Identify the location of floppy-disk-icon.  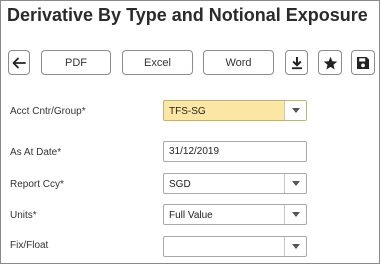
(363, 62).